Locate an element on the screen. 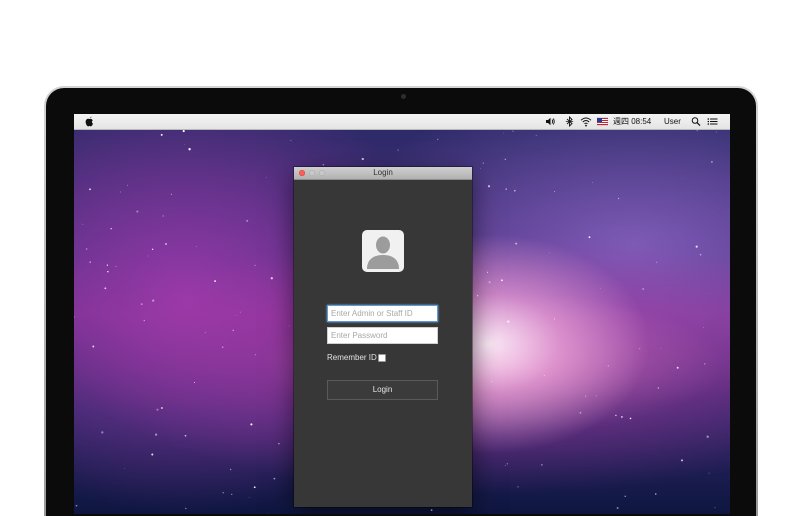  notification-list-icon is located at coordinates (712, 121).